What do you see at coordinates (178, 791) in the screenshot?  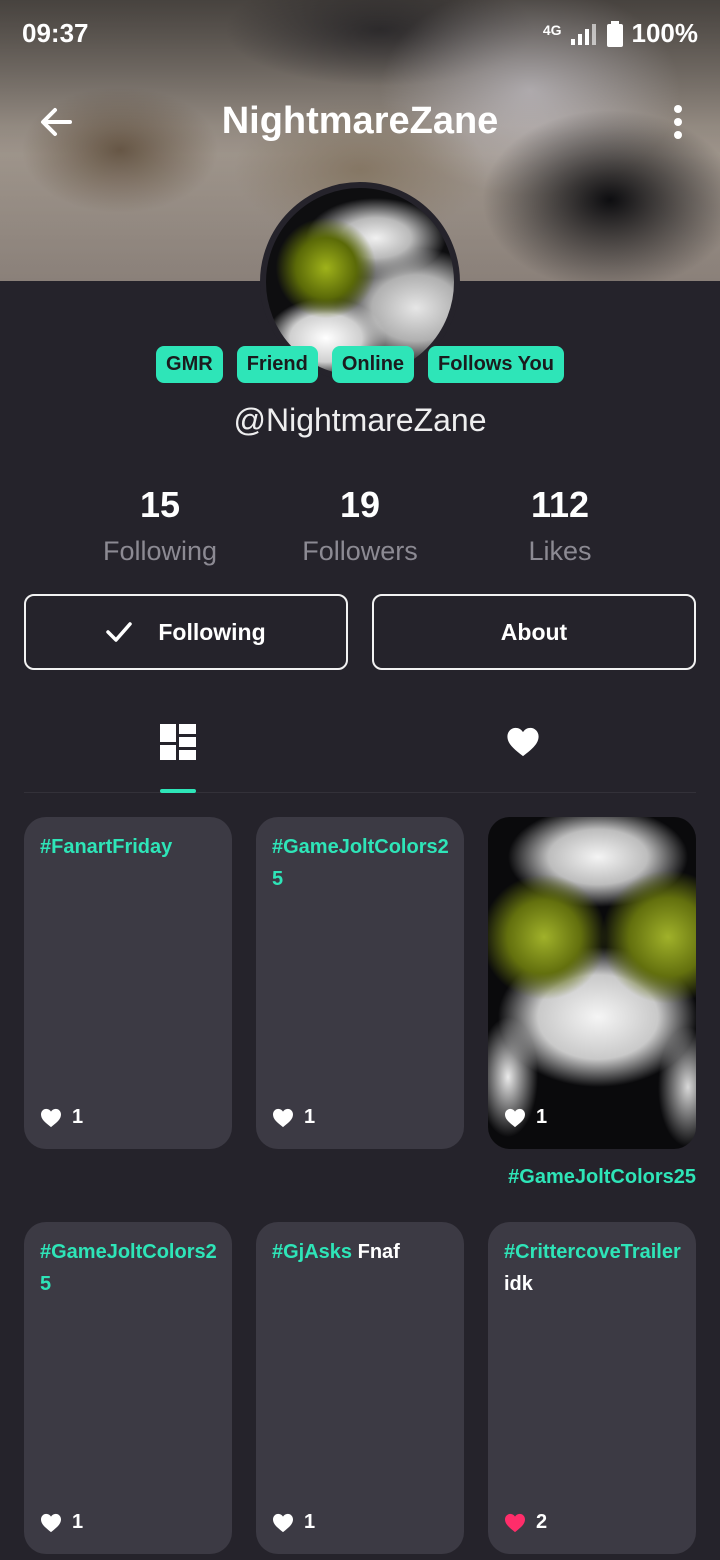 I see `active-tab-indicator` at bounding box center [178, 791].